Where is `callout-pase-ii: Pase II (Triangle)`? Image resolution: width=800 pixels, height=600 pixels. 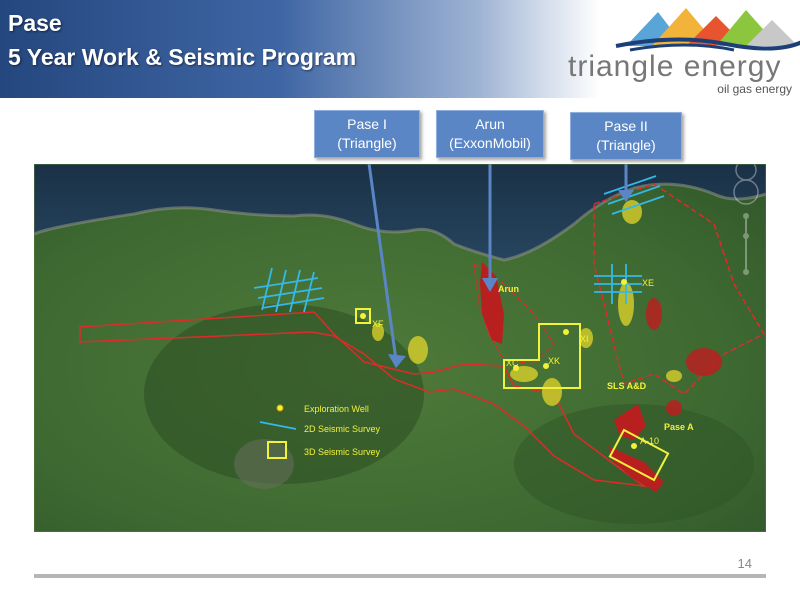 callout-pase-ii: Pase II (Triangle) is located at coordinates (626, 136).